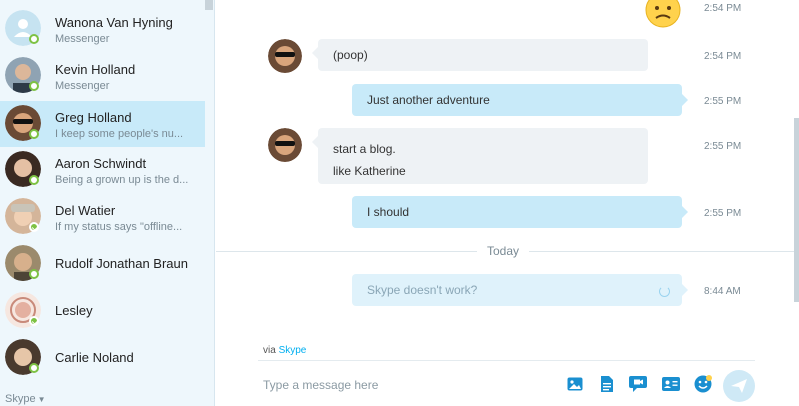 The height and width of the screenshot is (406, 799). Describe the element at coordinates (520, 290) in the screenshot. I see `pending-message: Skype doesn't work?` at that location.